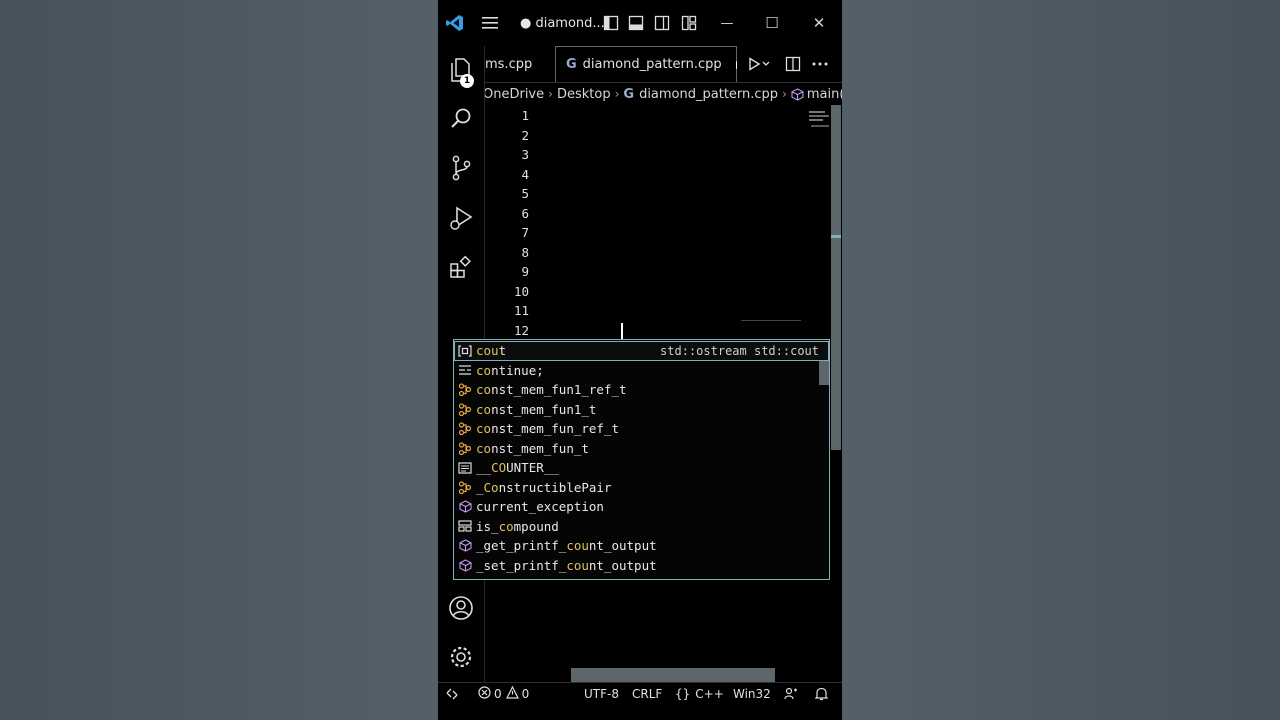  I want to click on breadcrumb-symbol: main(), so click(824, 94).